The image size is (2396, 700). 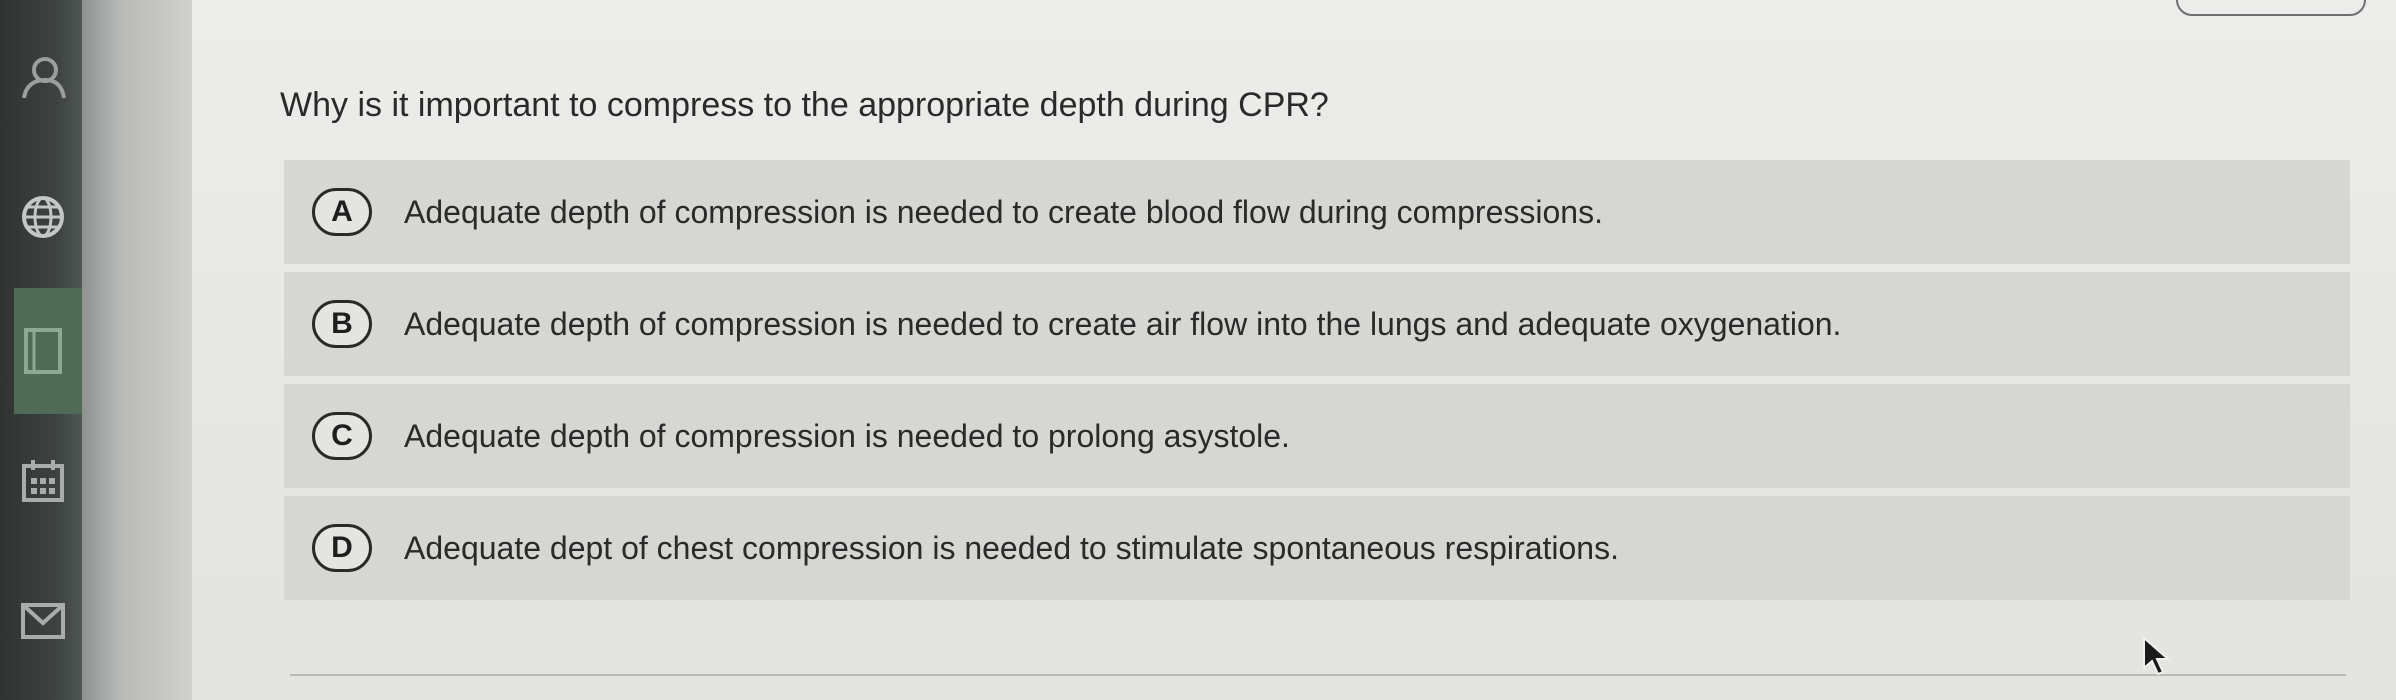 What do you see at coordinates (43, 621) in the screenshot?
I see `mail-icon` at bounding box center [43, 621].